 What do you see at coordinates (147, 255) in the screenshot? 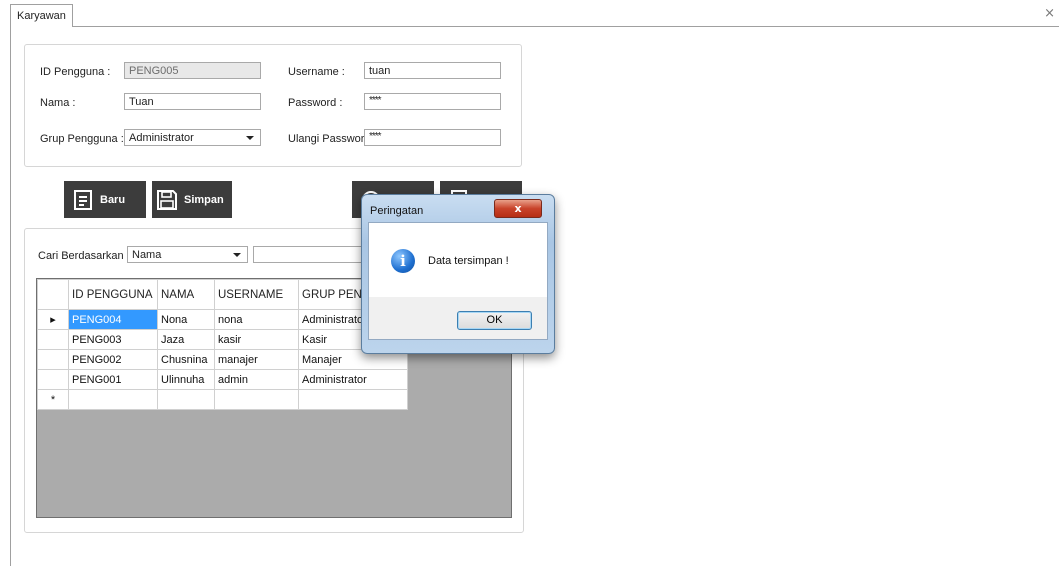
I see `search-field-value: Nama` at bounding box center [147, 255].